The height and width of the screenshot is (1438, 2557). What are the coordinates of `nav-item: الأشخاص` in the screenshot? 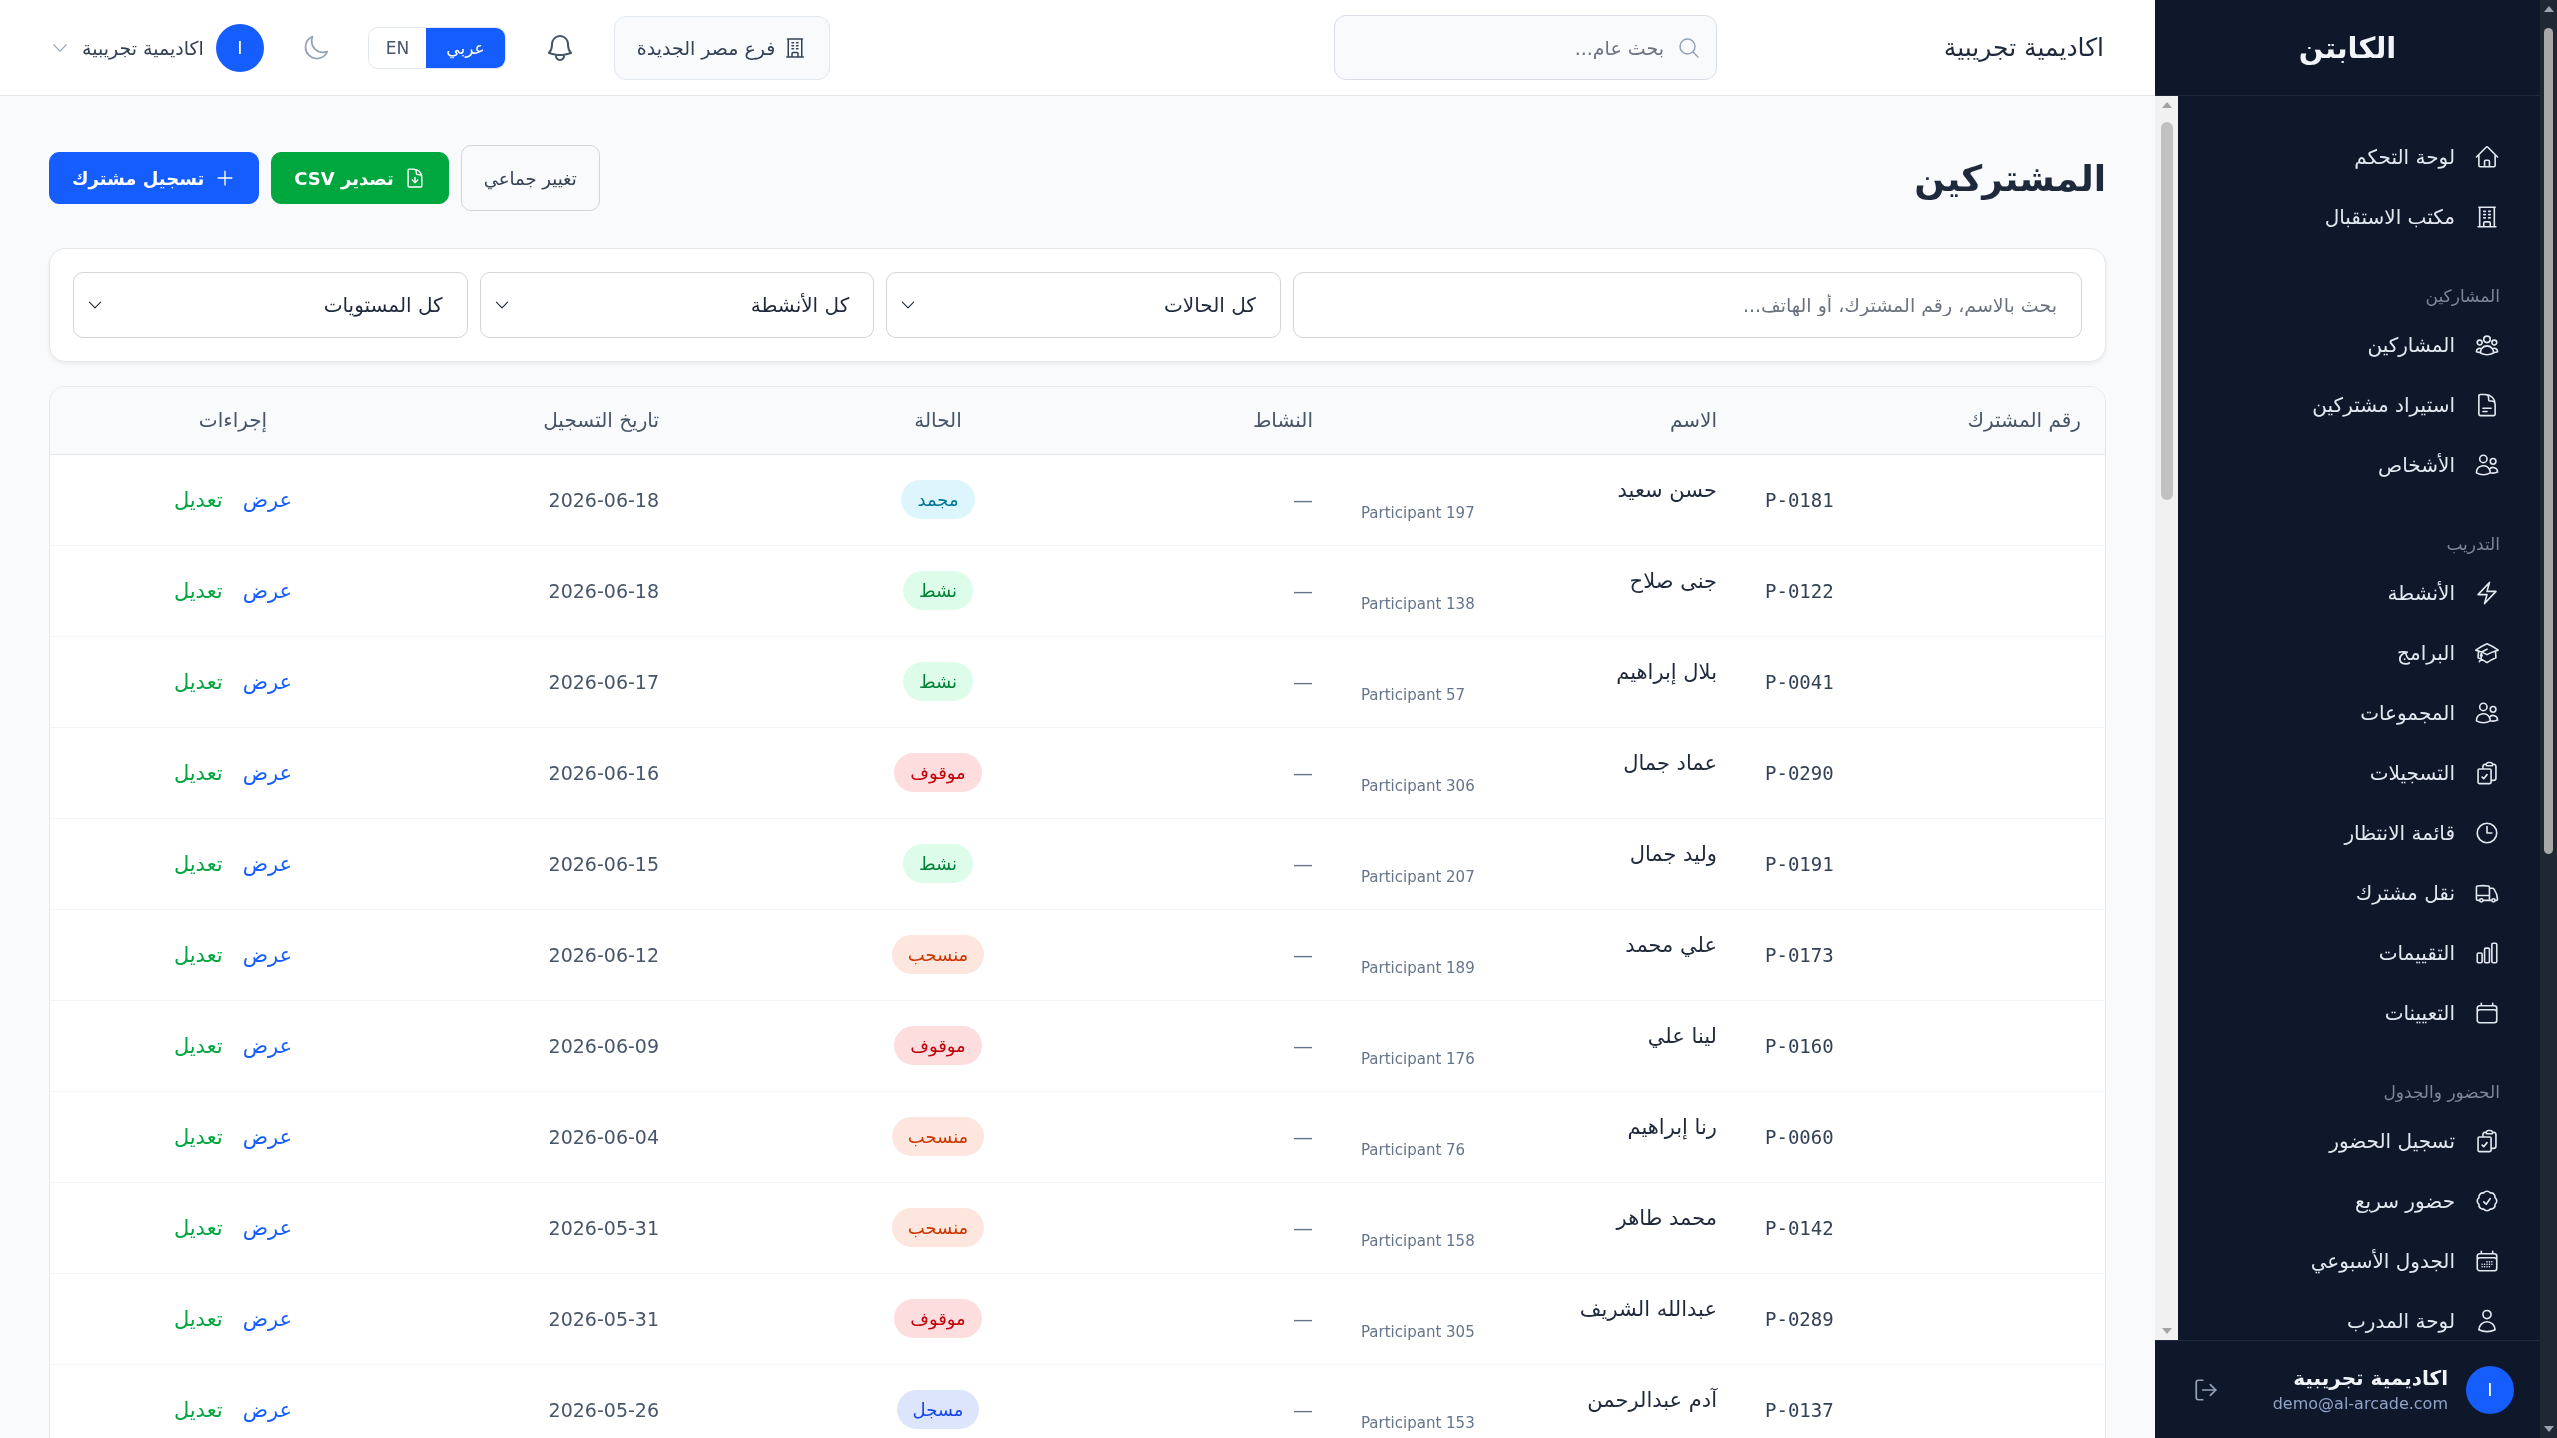 It's located at (2359, 465).